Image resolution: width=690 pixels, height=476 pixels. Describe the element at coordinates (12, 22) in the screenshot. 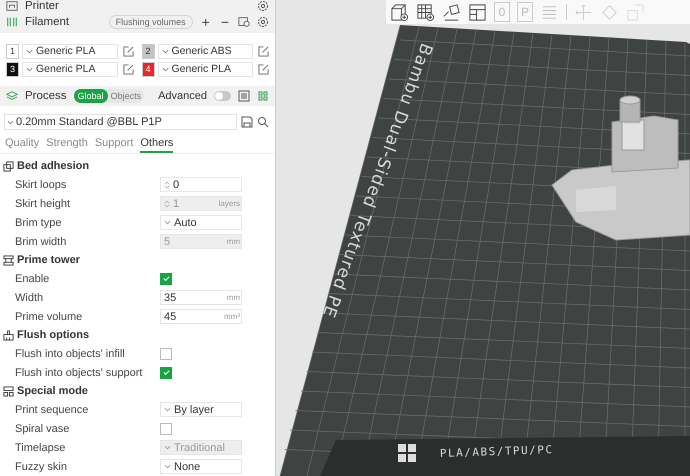

I see `filament-icon` at that location.